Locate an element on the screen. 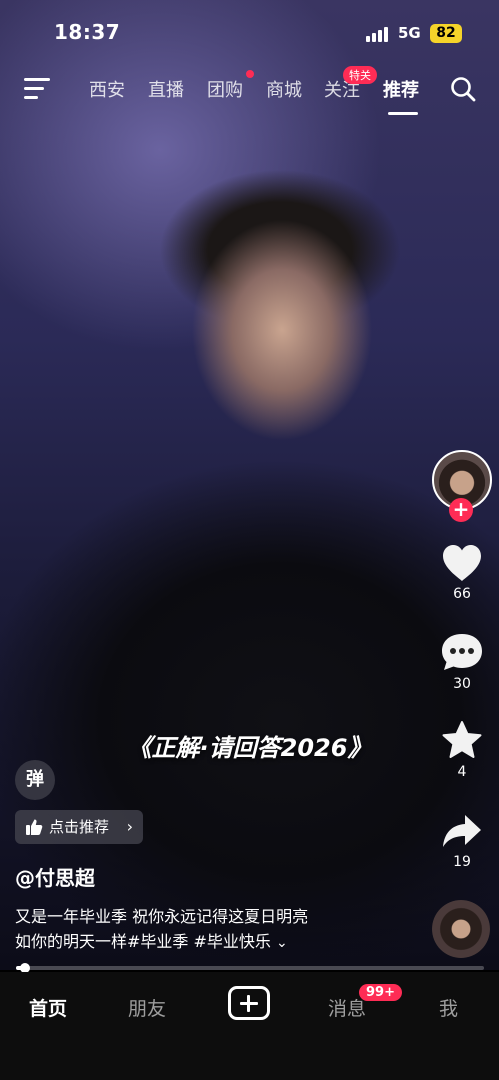 This screenshot has width=499, height=1080. tab-group-buy: 团购 is located at coordinates (225, 89).